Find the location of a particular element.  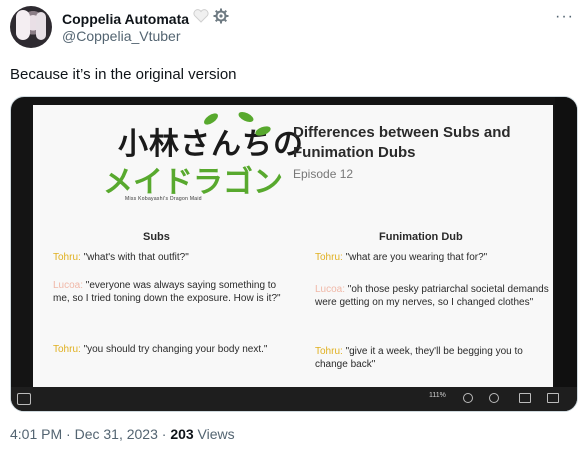

gear-icon is located at coordinates (221, 18).